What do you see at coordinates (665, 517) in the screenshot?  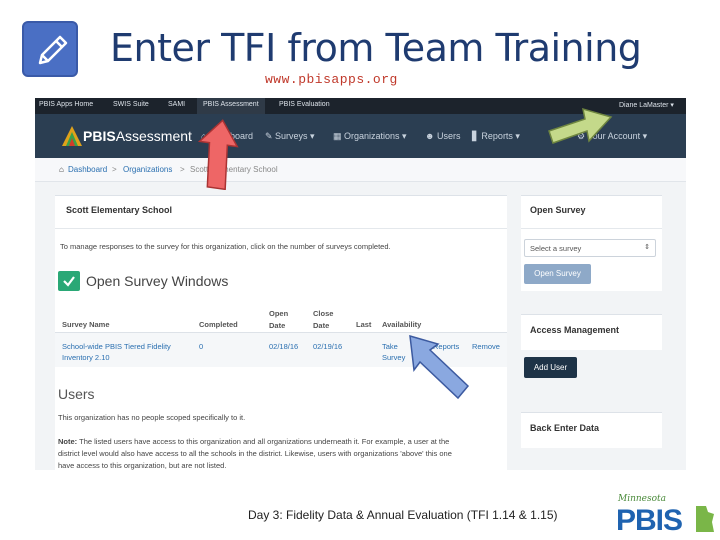 I see `minnesota-pbis-logo: Minnesota PBIS` at bounding box center [665, 517].